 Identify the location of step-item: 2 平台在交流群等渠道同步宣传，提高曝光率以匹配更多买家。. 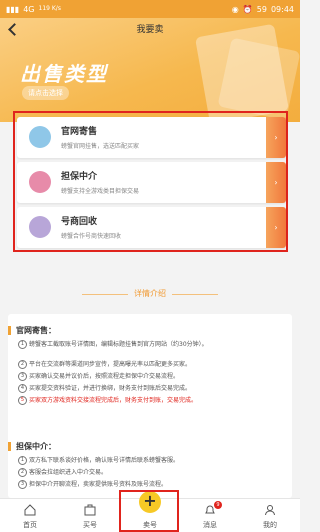
(152, 364).